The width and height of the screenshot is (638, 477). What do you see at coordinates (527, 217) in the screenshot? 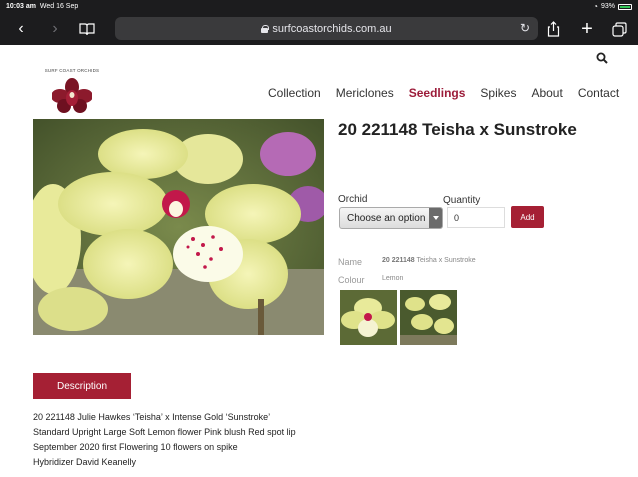
I see `add-to-cart-button: Add` at bounding box center [527, 217].